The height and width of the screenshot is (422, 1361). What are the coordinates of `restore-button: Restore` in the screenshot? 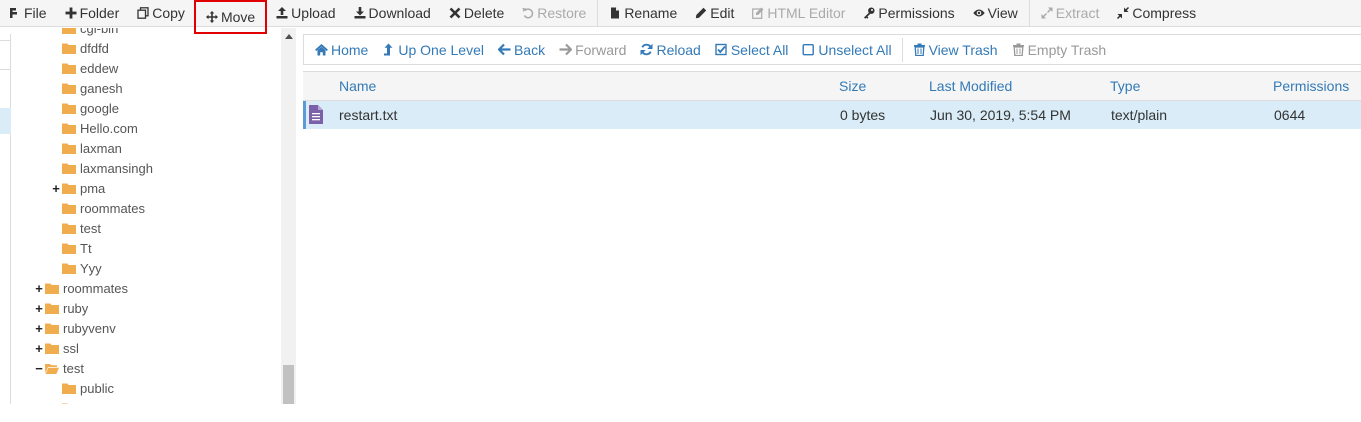 It's located at (554, 13).